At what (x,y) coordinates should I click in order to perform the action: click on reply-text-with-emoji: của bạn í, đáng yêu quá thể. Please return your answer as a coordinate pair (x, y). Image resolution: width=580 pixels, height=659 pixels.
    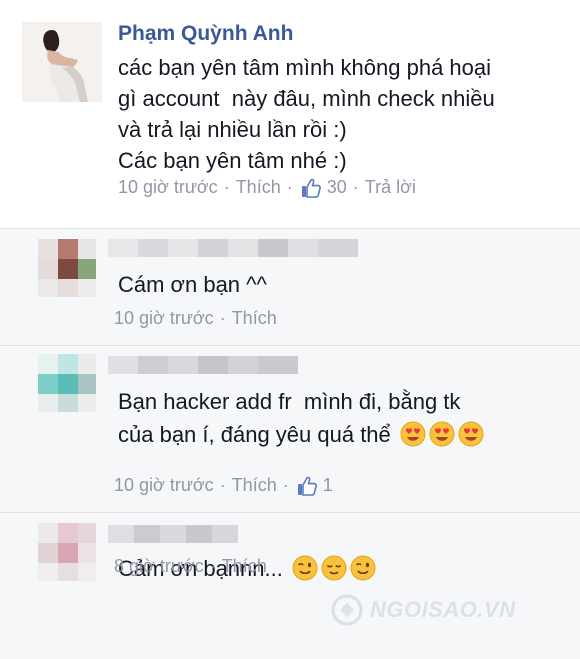
    Looking at the image, I should click on (301, 434).